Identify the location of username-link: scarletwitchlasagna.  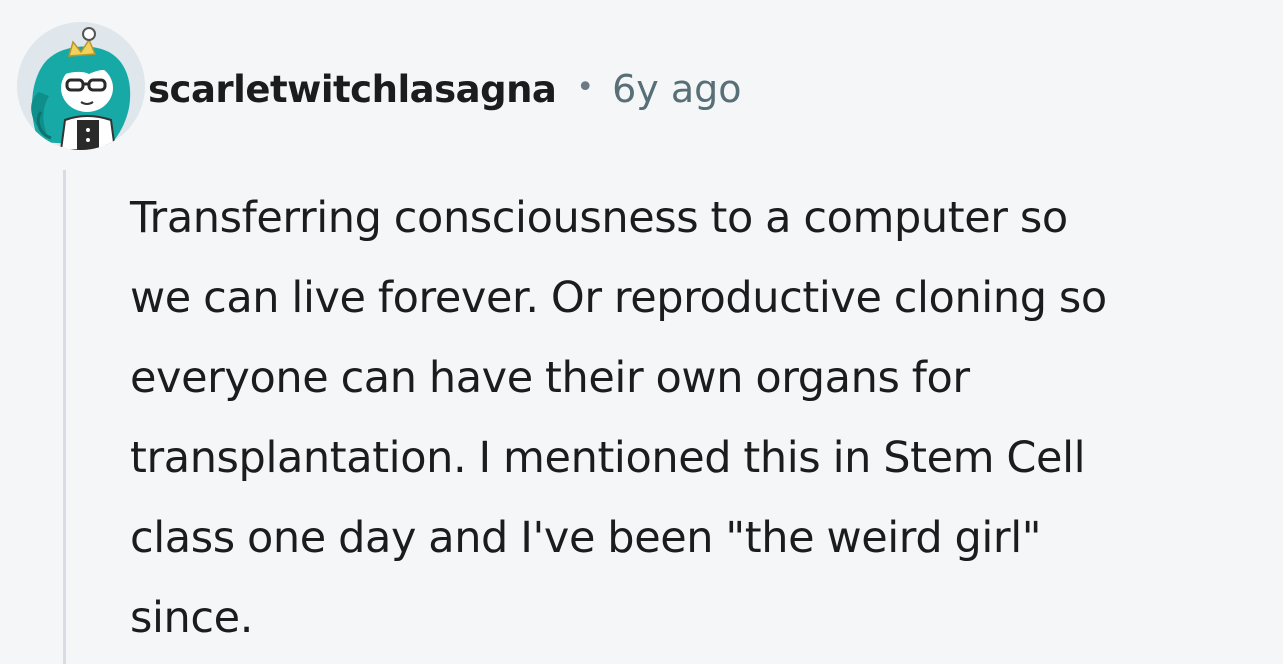
(352, 89).